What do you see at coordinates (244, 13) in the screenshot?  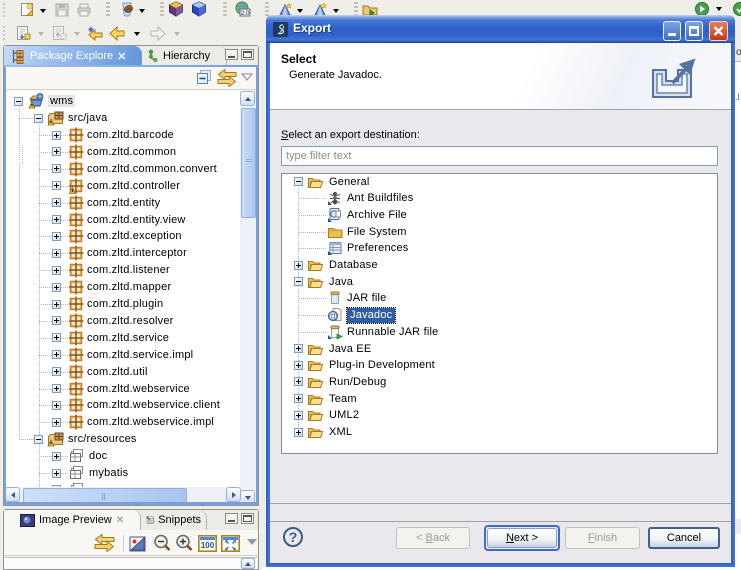 I see `svg-text: 2.0` at bounding box center [244, 13].